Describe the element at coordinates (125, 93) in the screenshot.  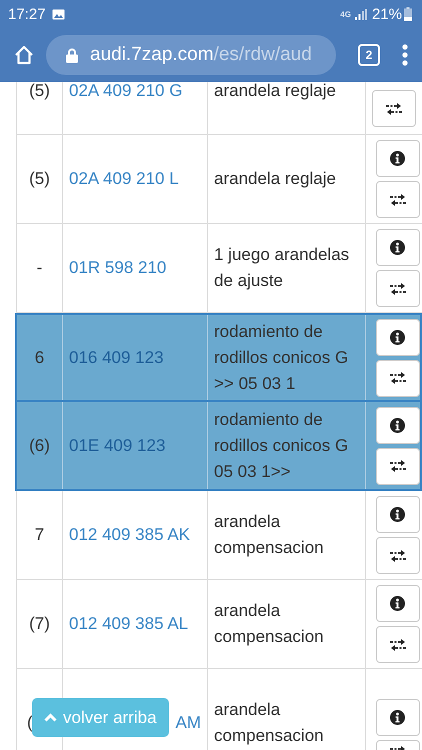
I see `part-number-link: 02A 409 210 G` at that location.